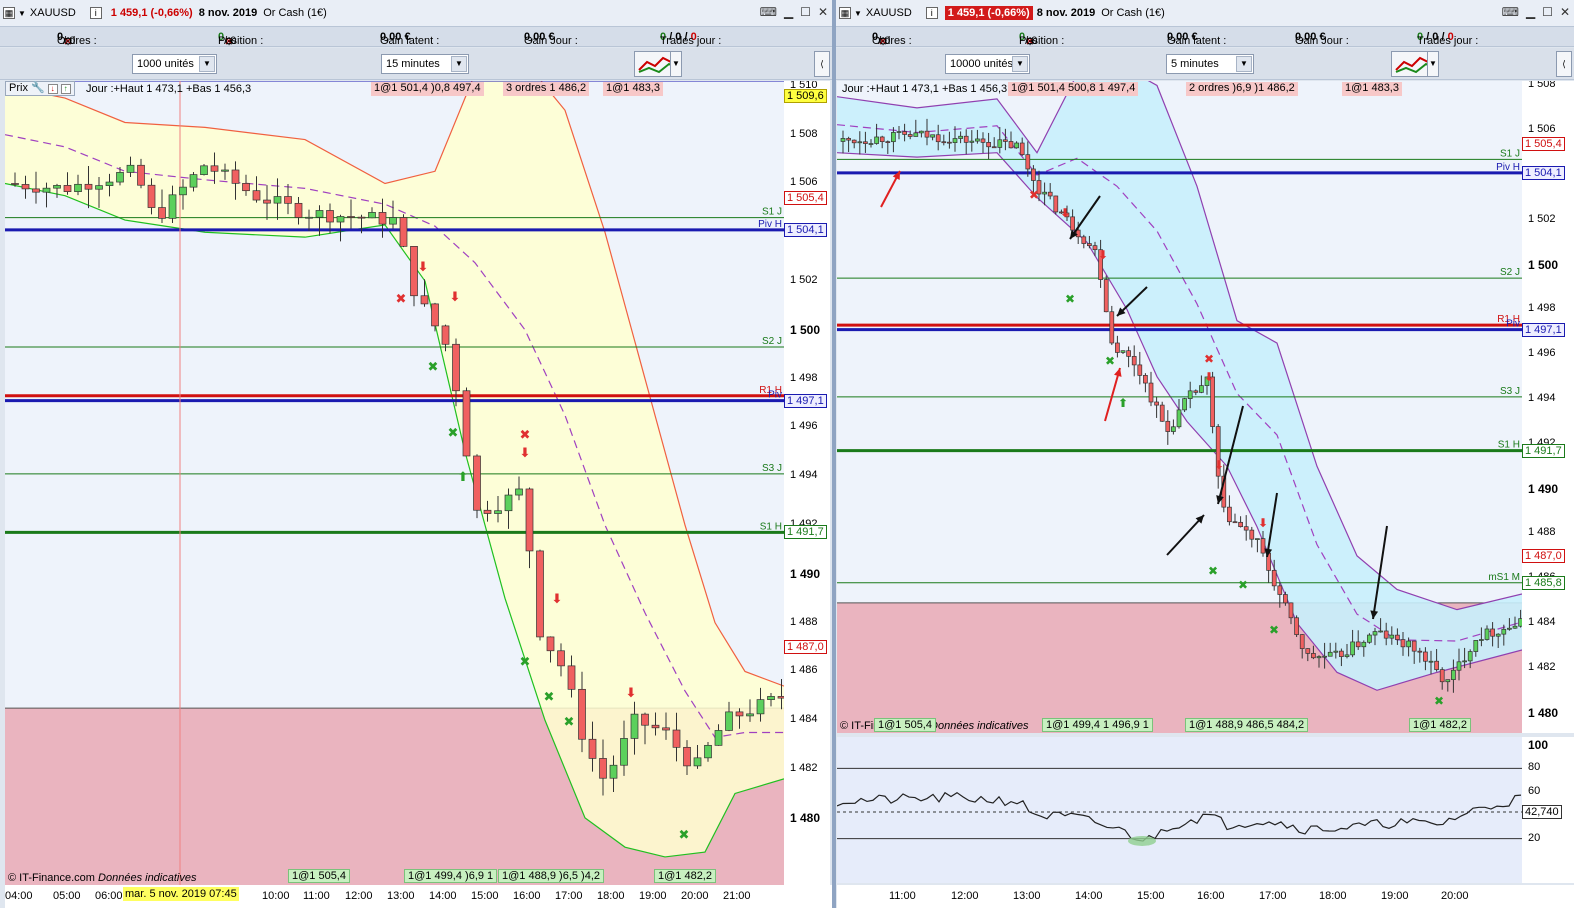 The height and width of the screenshot is (908, 1574). I want to click on trade-tag: 1@1 499,4 )6,9 1, so click(451, 876).